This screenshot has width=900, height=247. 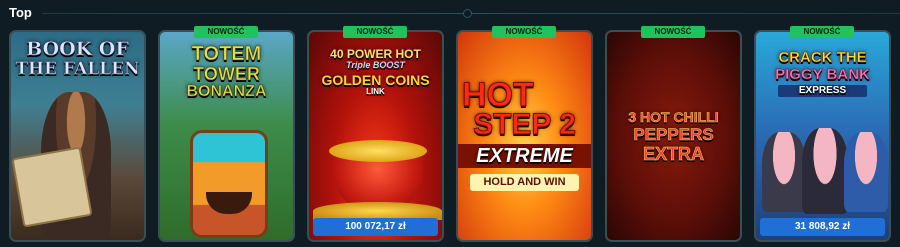 I want to click on game-title-line: GOLDEN COINS, so click(x=375, y=80).